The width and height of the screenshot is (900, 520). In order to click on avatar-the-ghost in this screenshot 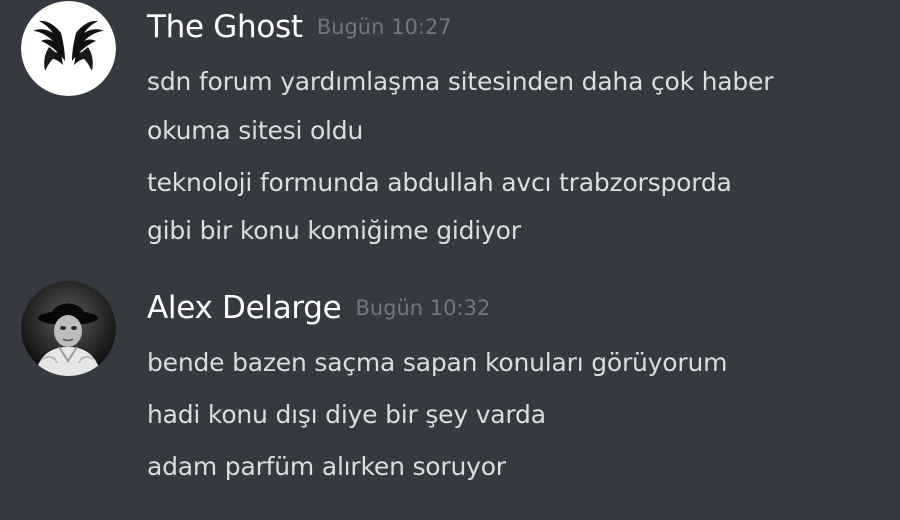, I will do `click(68, 48)`.